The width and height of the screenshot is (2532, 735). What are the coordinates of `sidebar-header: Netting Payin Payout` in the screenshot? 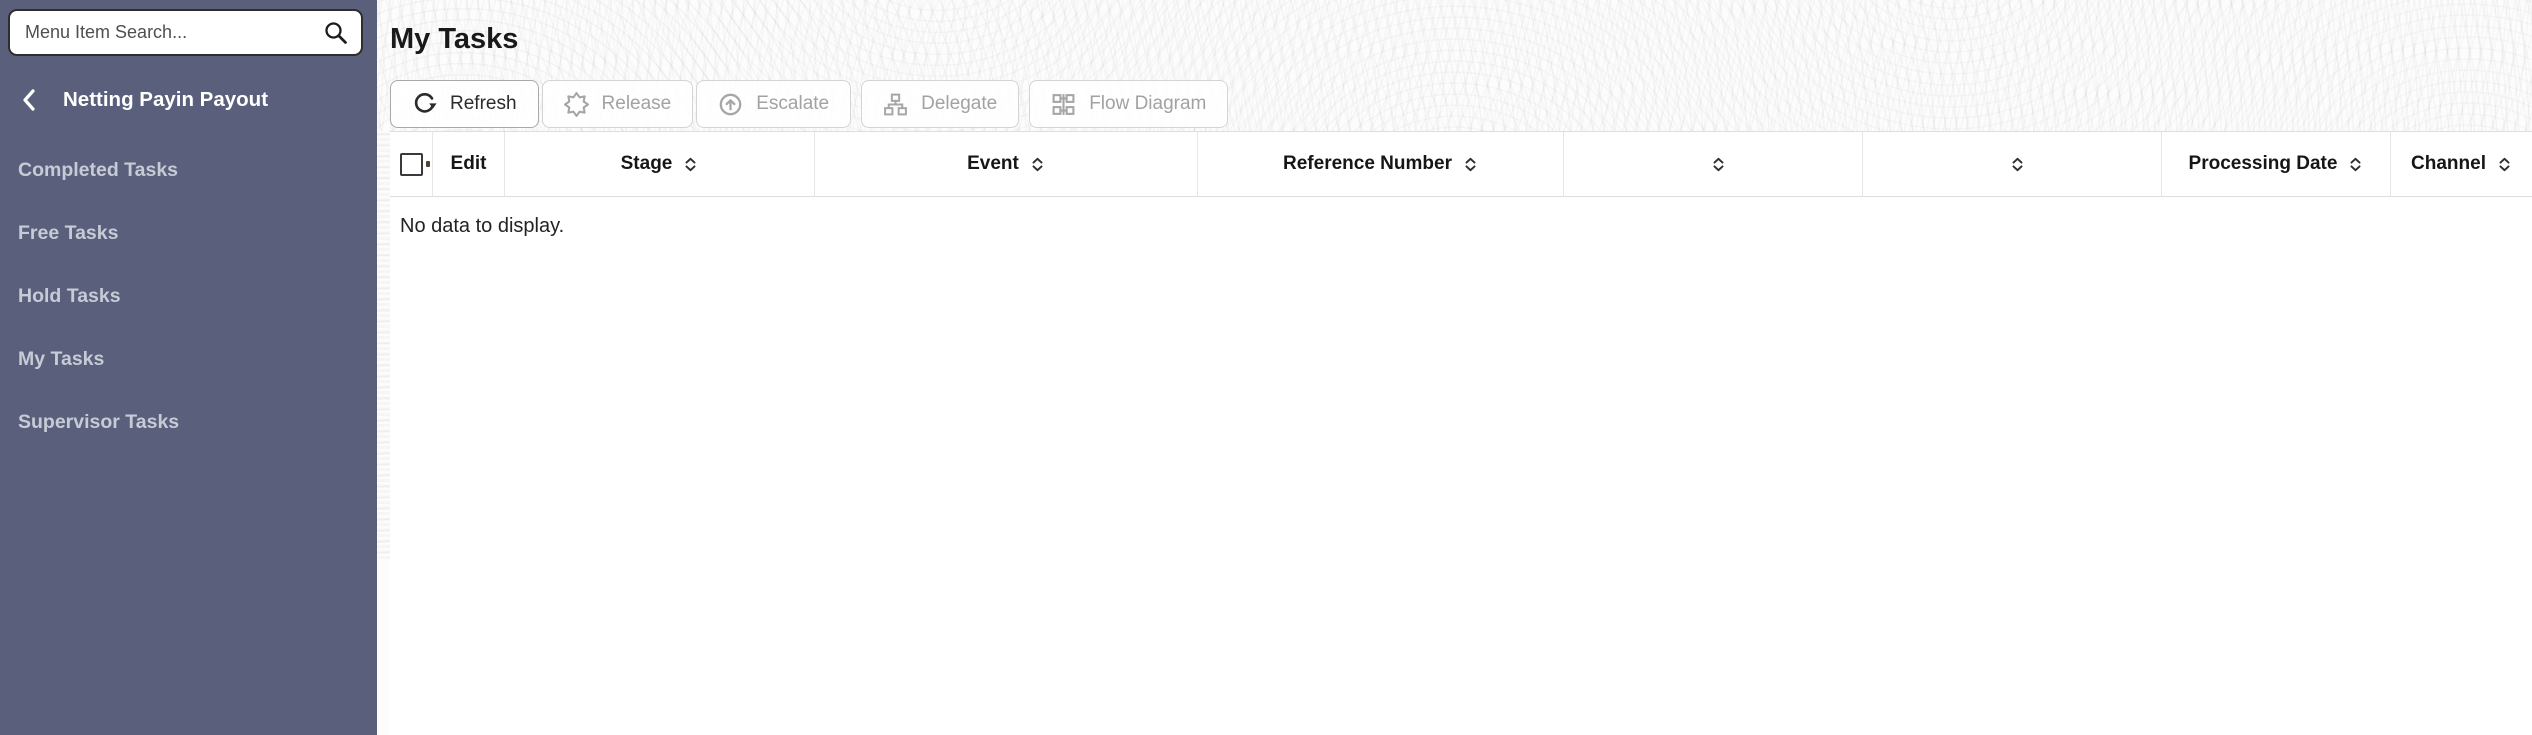 It's located at (193, 100).